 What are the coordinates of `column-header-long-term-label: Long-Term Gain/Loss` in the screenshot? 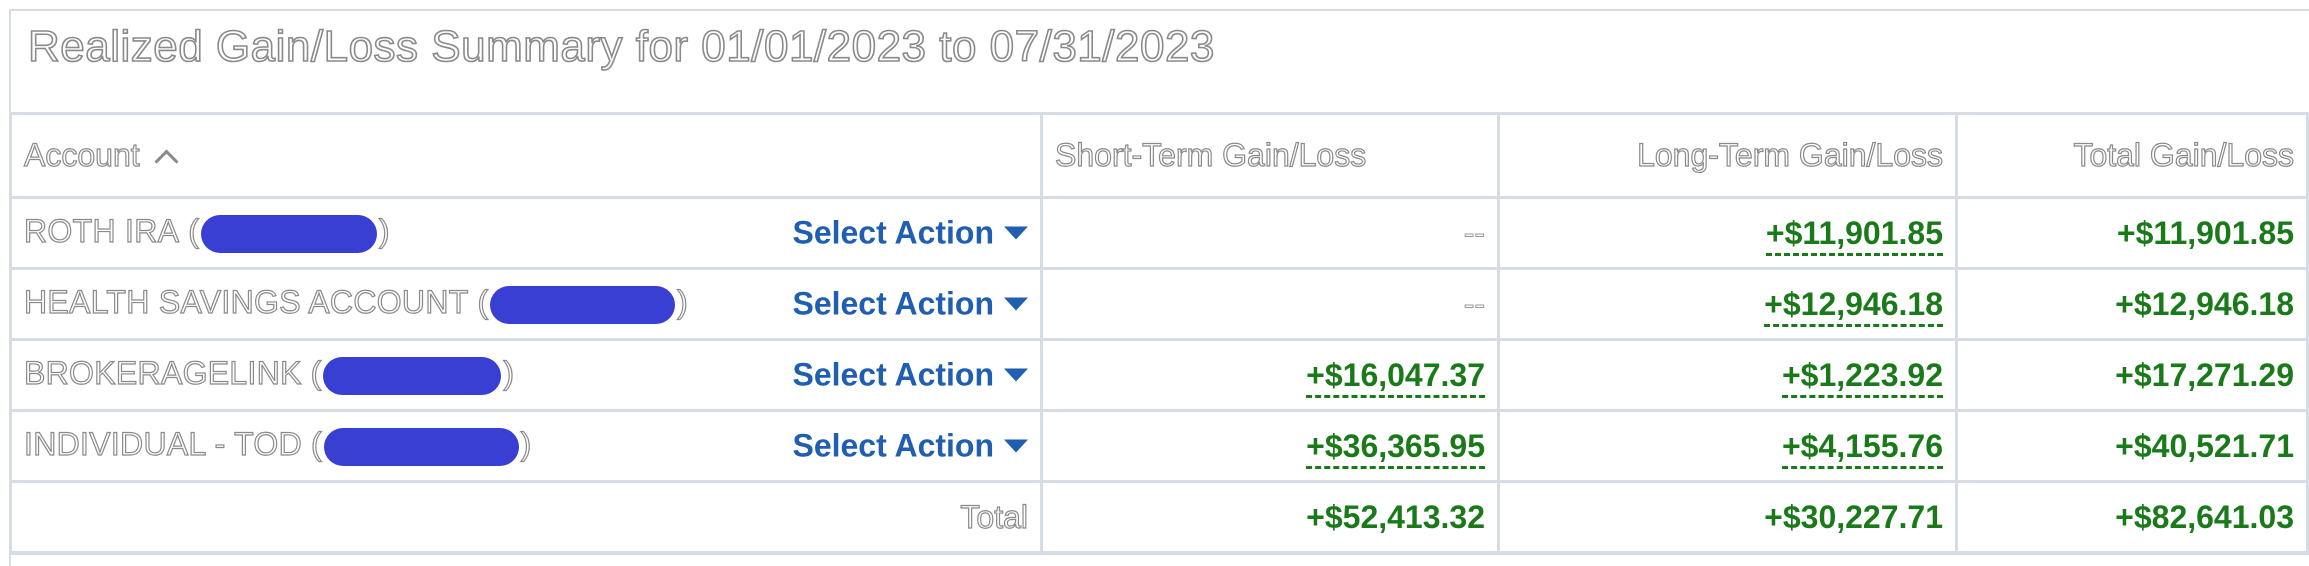 It's located at (1789, 154).